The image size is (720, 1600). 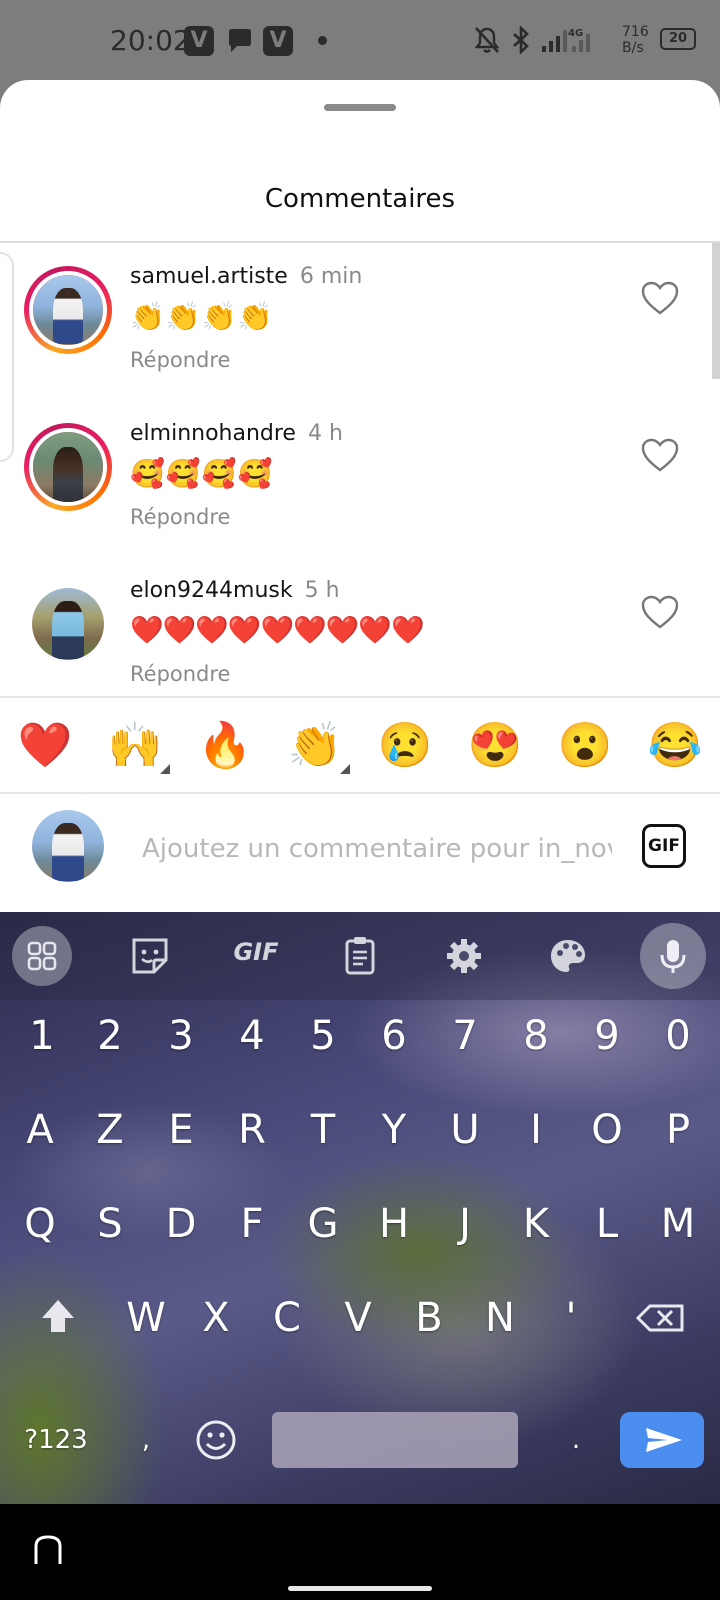 I want to click on status-time: 20:02, so click(x=150, y=40).